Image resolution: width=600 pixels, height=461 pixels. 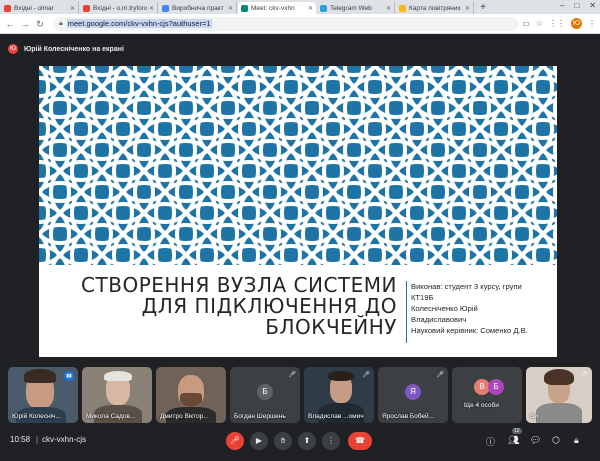 I want to click on more-participants-label: Ще 4 особи, so click(x=481, y=405).